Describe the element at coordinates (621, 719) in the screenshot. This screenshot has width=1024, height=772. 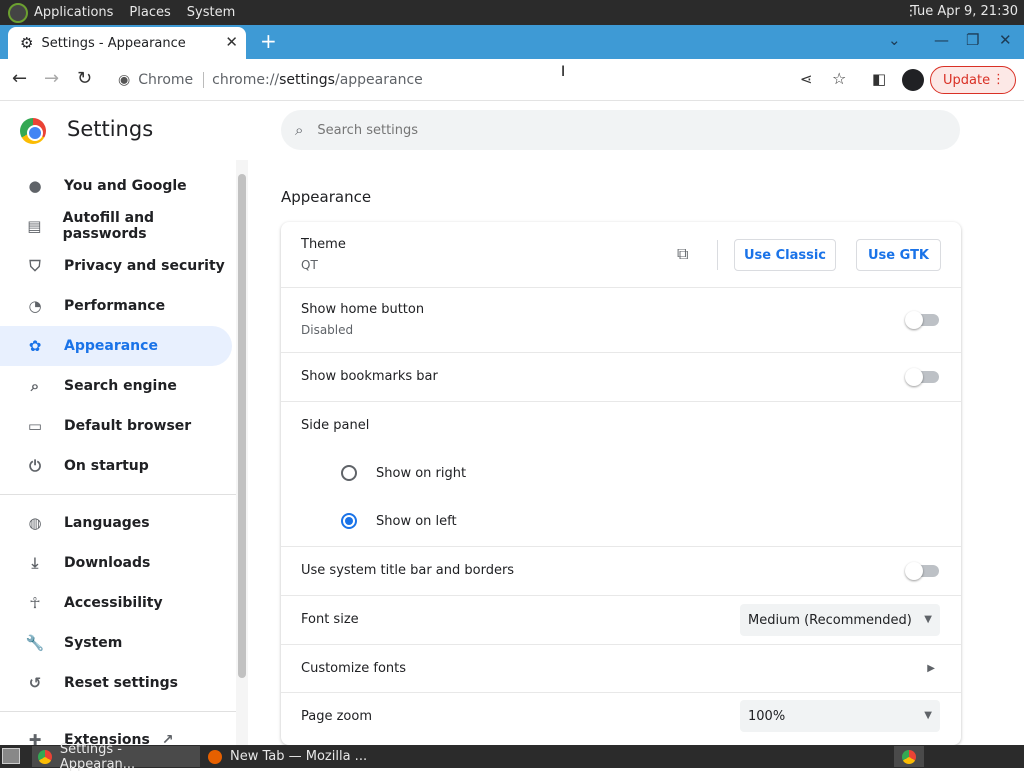
I see `page-zoom-row: Page zoom 100% ▼` at that location.